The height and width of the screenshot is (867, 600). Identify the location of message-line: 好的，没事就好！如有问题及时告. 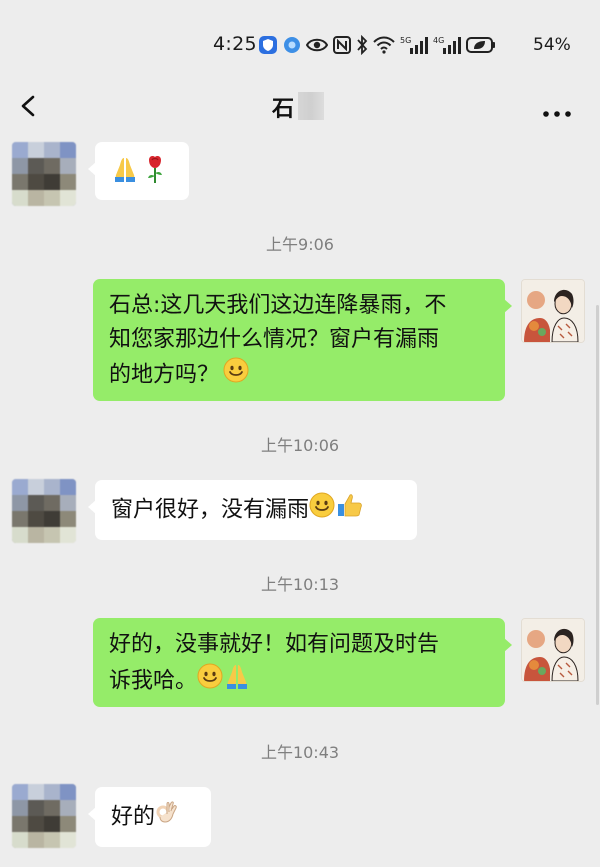
(274, 644).